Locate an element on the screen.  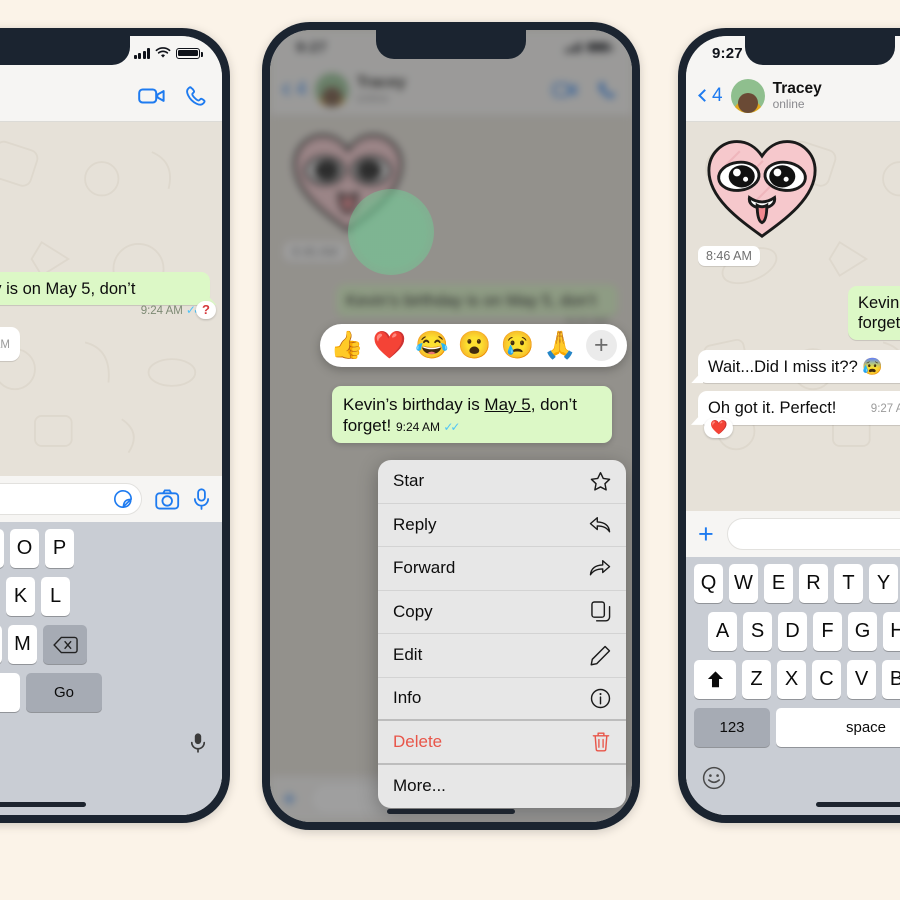
context-menu-item-edit: Edit is located at coordinates (502, 656).